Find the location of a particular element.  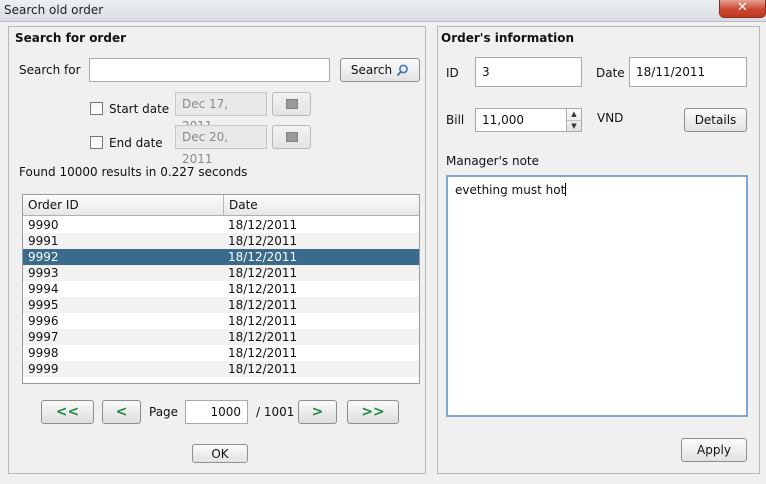

id-field: 3 is located at coordinates (528, 72).